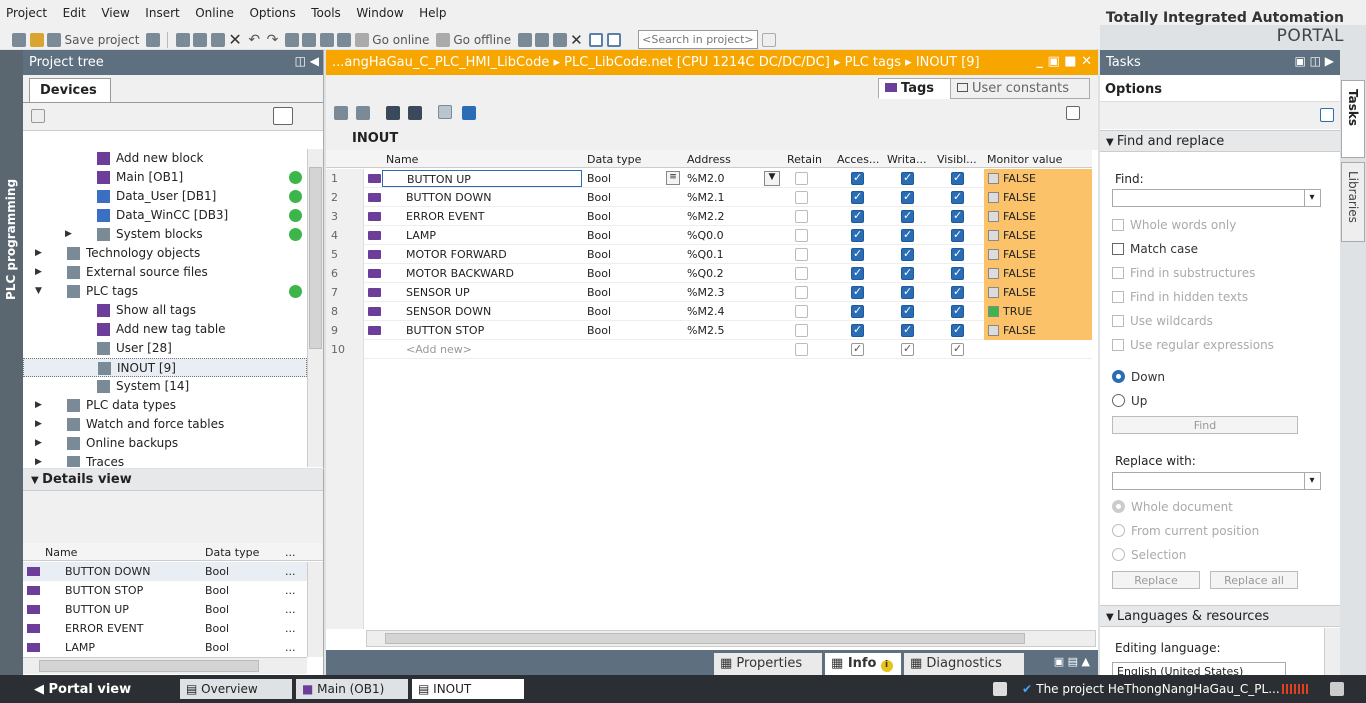 Image resolution: width=1366 pixels, height=703 pixels. I want to click on side-tab-tasks: Tasks, so click(1353, 119).